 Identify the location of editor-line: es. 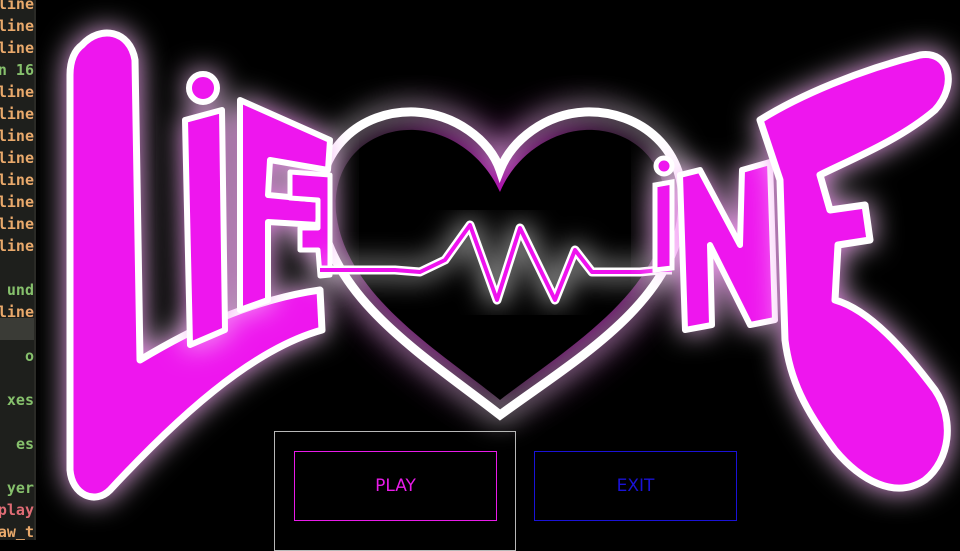
(24, 444).